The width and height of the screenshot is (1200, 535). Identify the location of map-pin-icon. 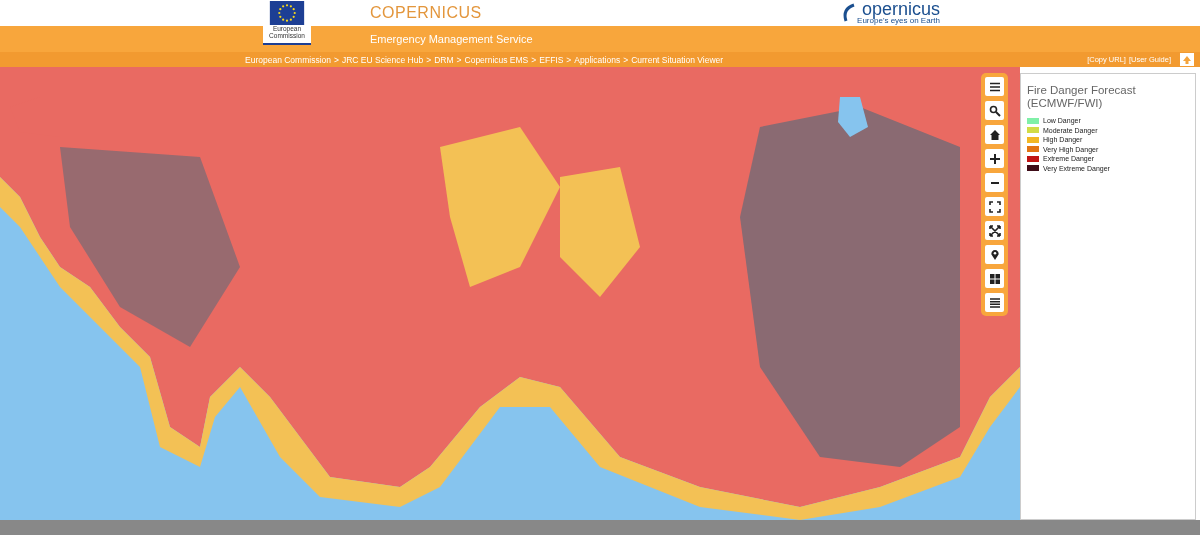
(994, 254).